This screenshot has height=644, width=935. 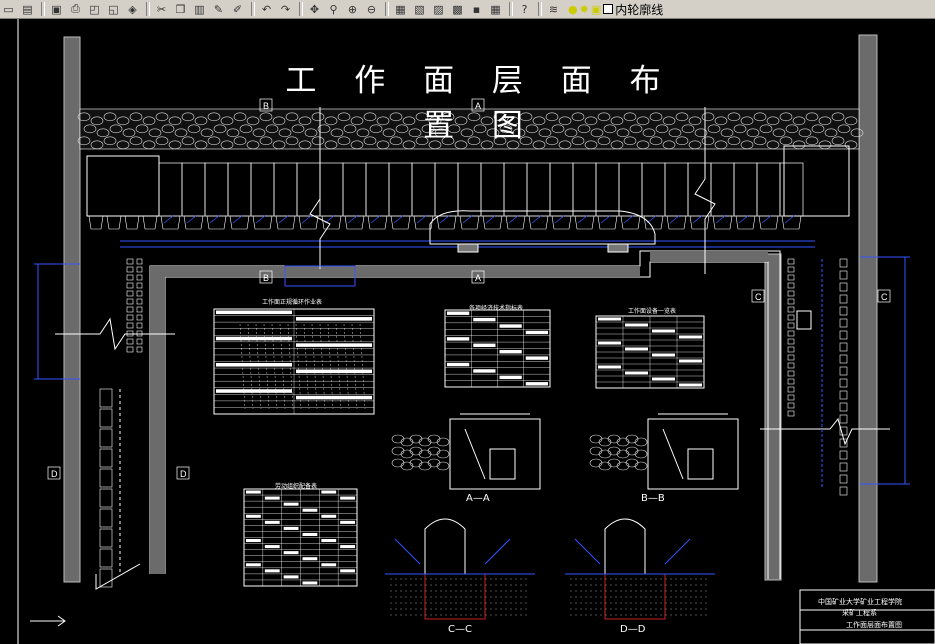 I want to click on paste-icon: ▥, so click(x=199, y=9).